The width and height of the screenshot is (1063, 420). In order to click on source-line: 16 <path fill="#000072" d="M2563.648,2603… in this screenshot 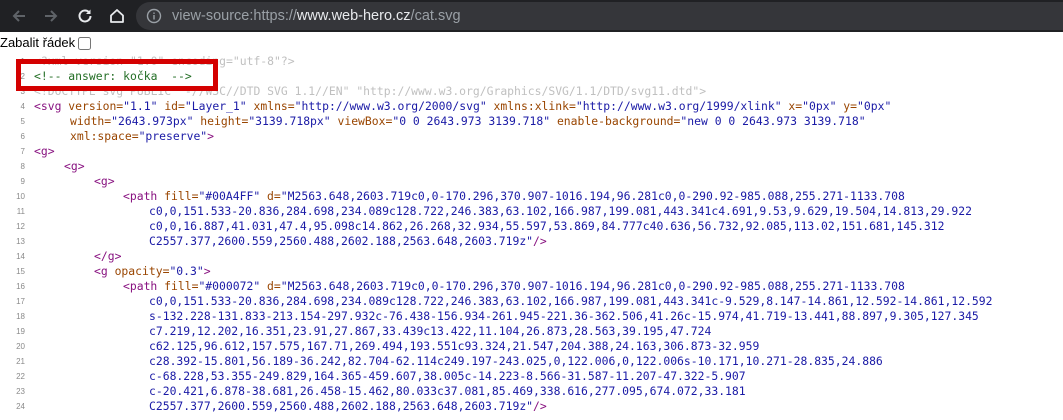, I will do `click(531, 286)`.